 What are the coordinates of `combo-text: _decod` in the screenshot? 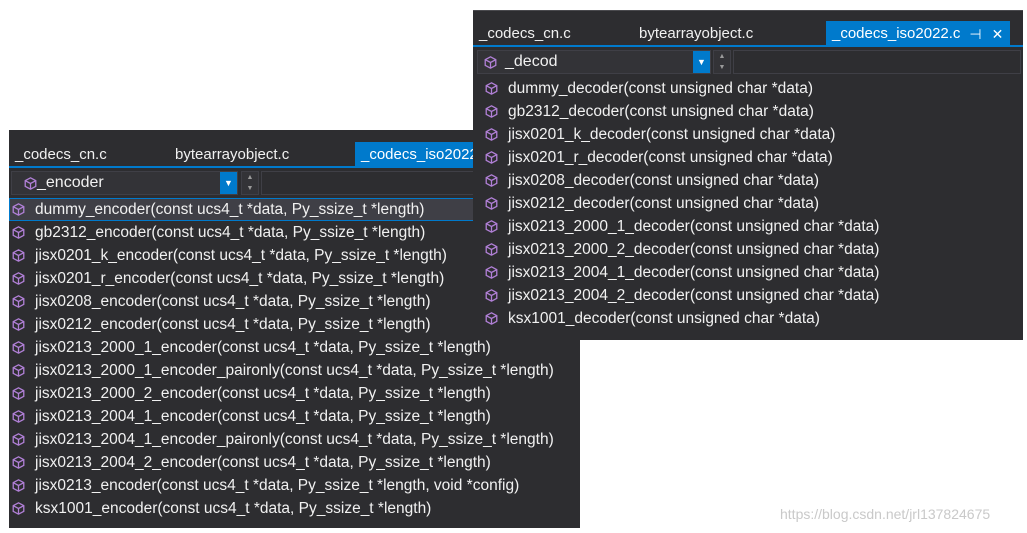 It's located at (531, 61).